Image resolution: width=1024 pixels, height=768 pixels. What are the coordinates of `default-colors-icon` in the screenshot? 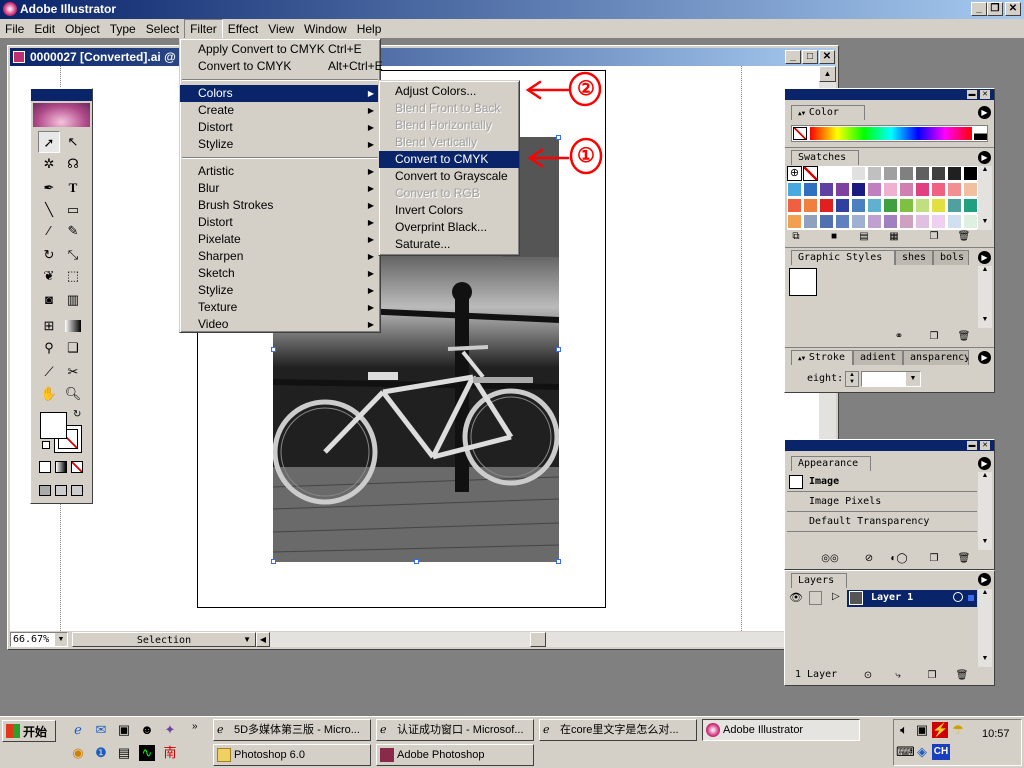 It's located at (46, 445).